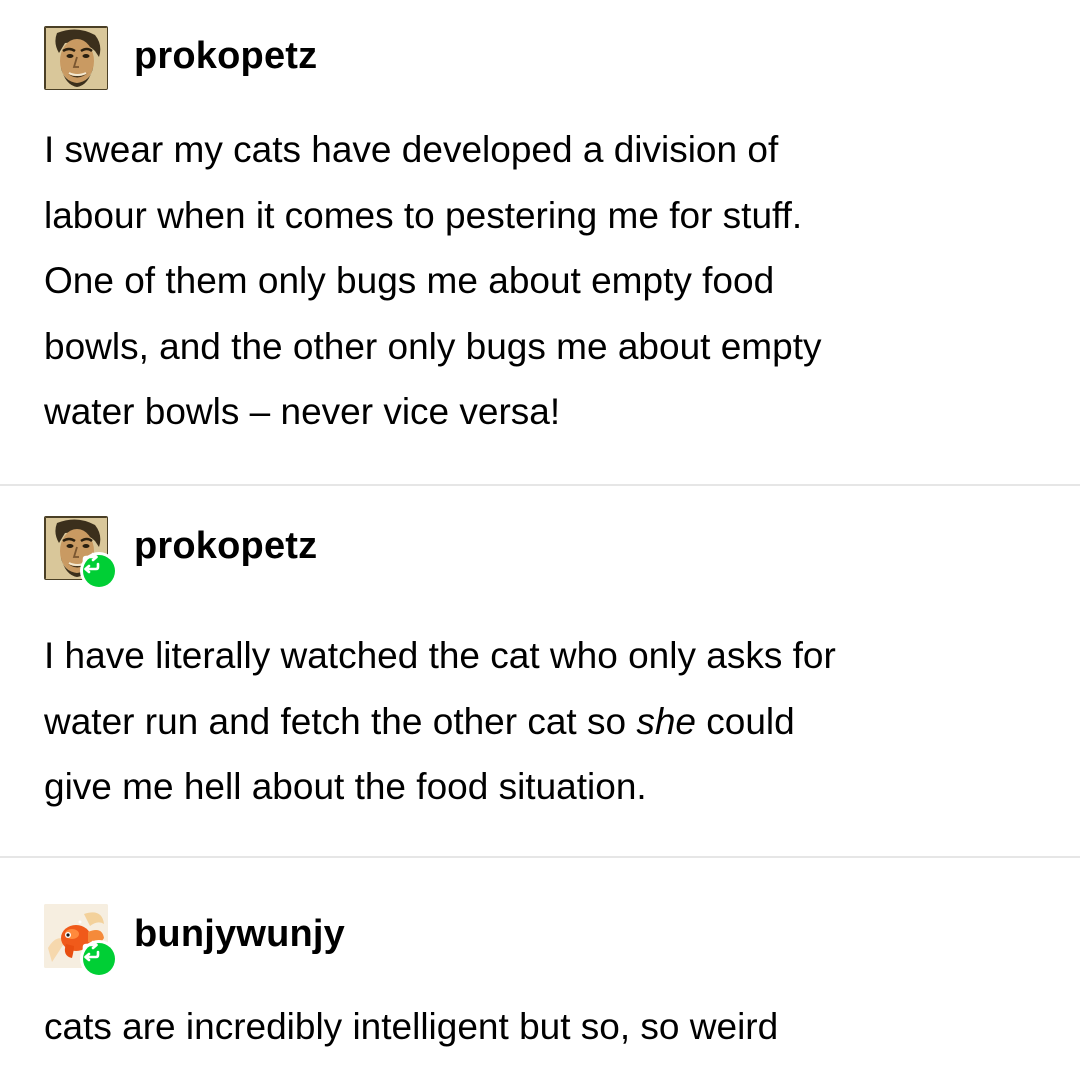  I want to click on text-segment: could, so click(745, 721).